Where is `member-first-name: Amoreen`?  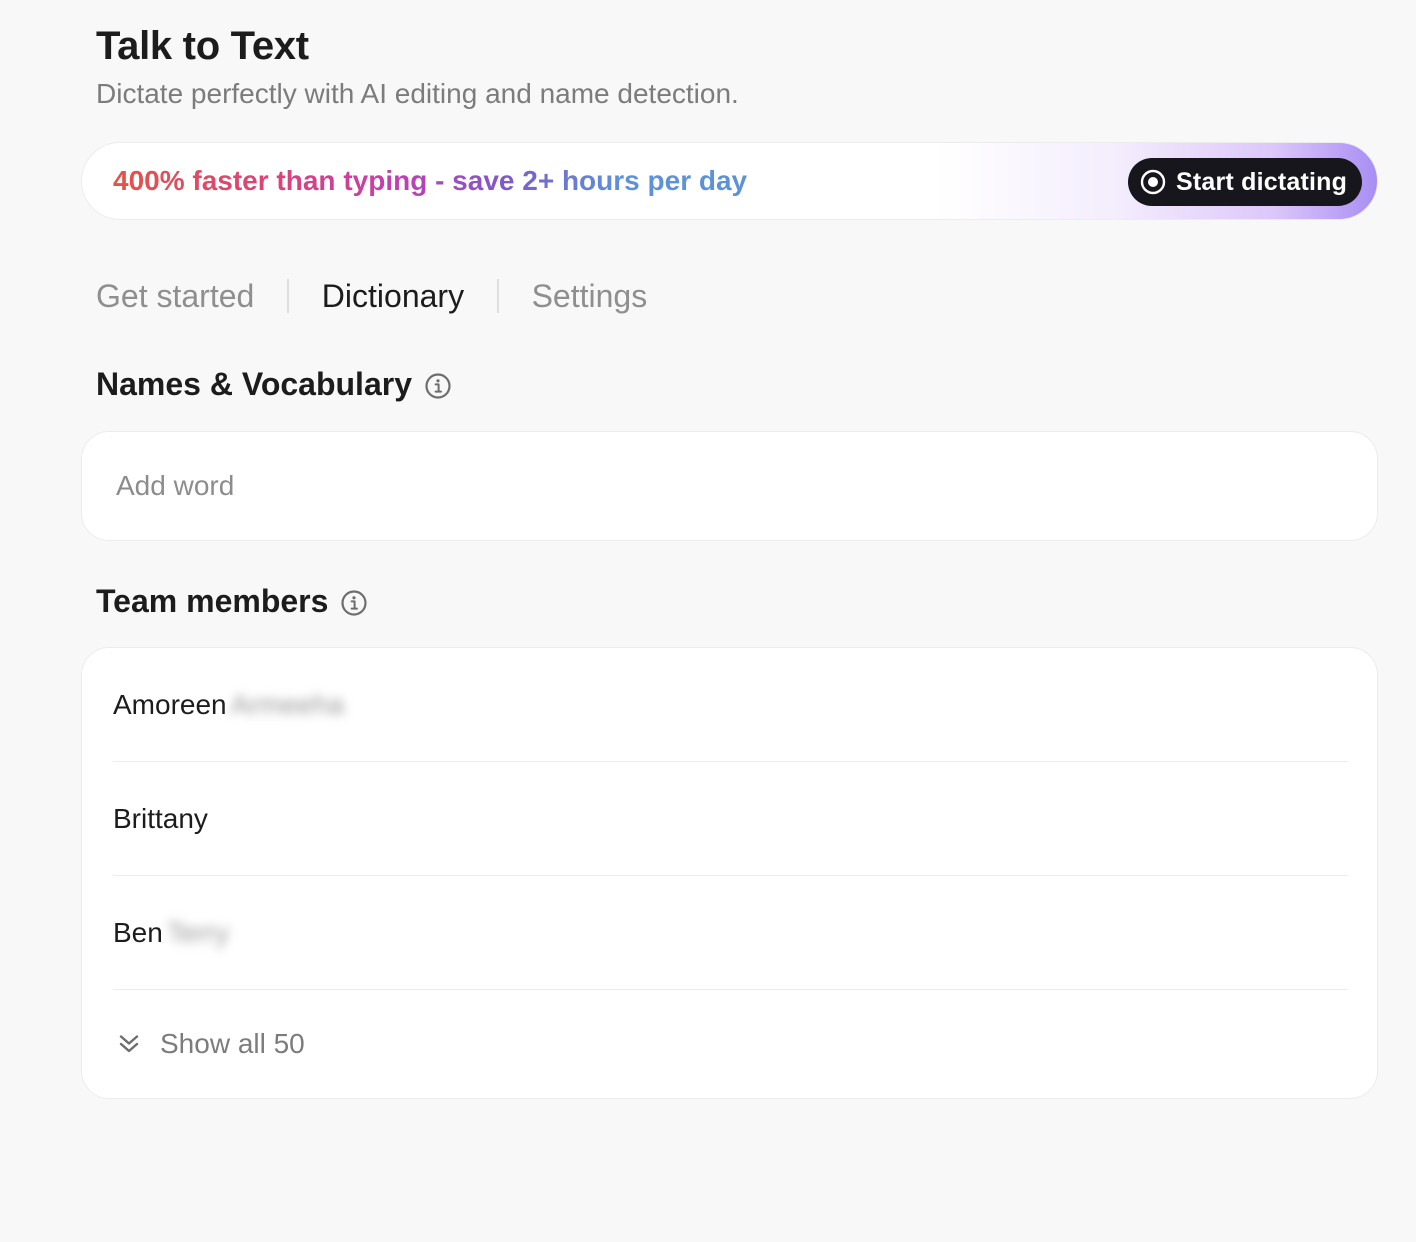
member-first-name: Amoreen is located at coordinates (170, 704).